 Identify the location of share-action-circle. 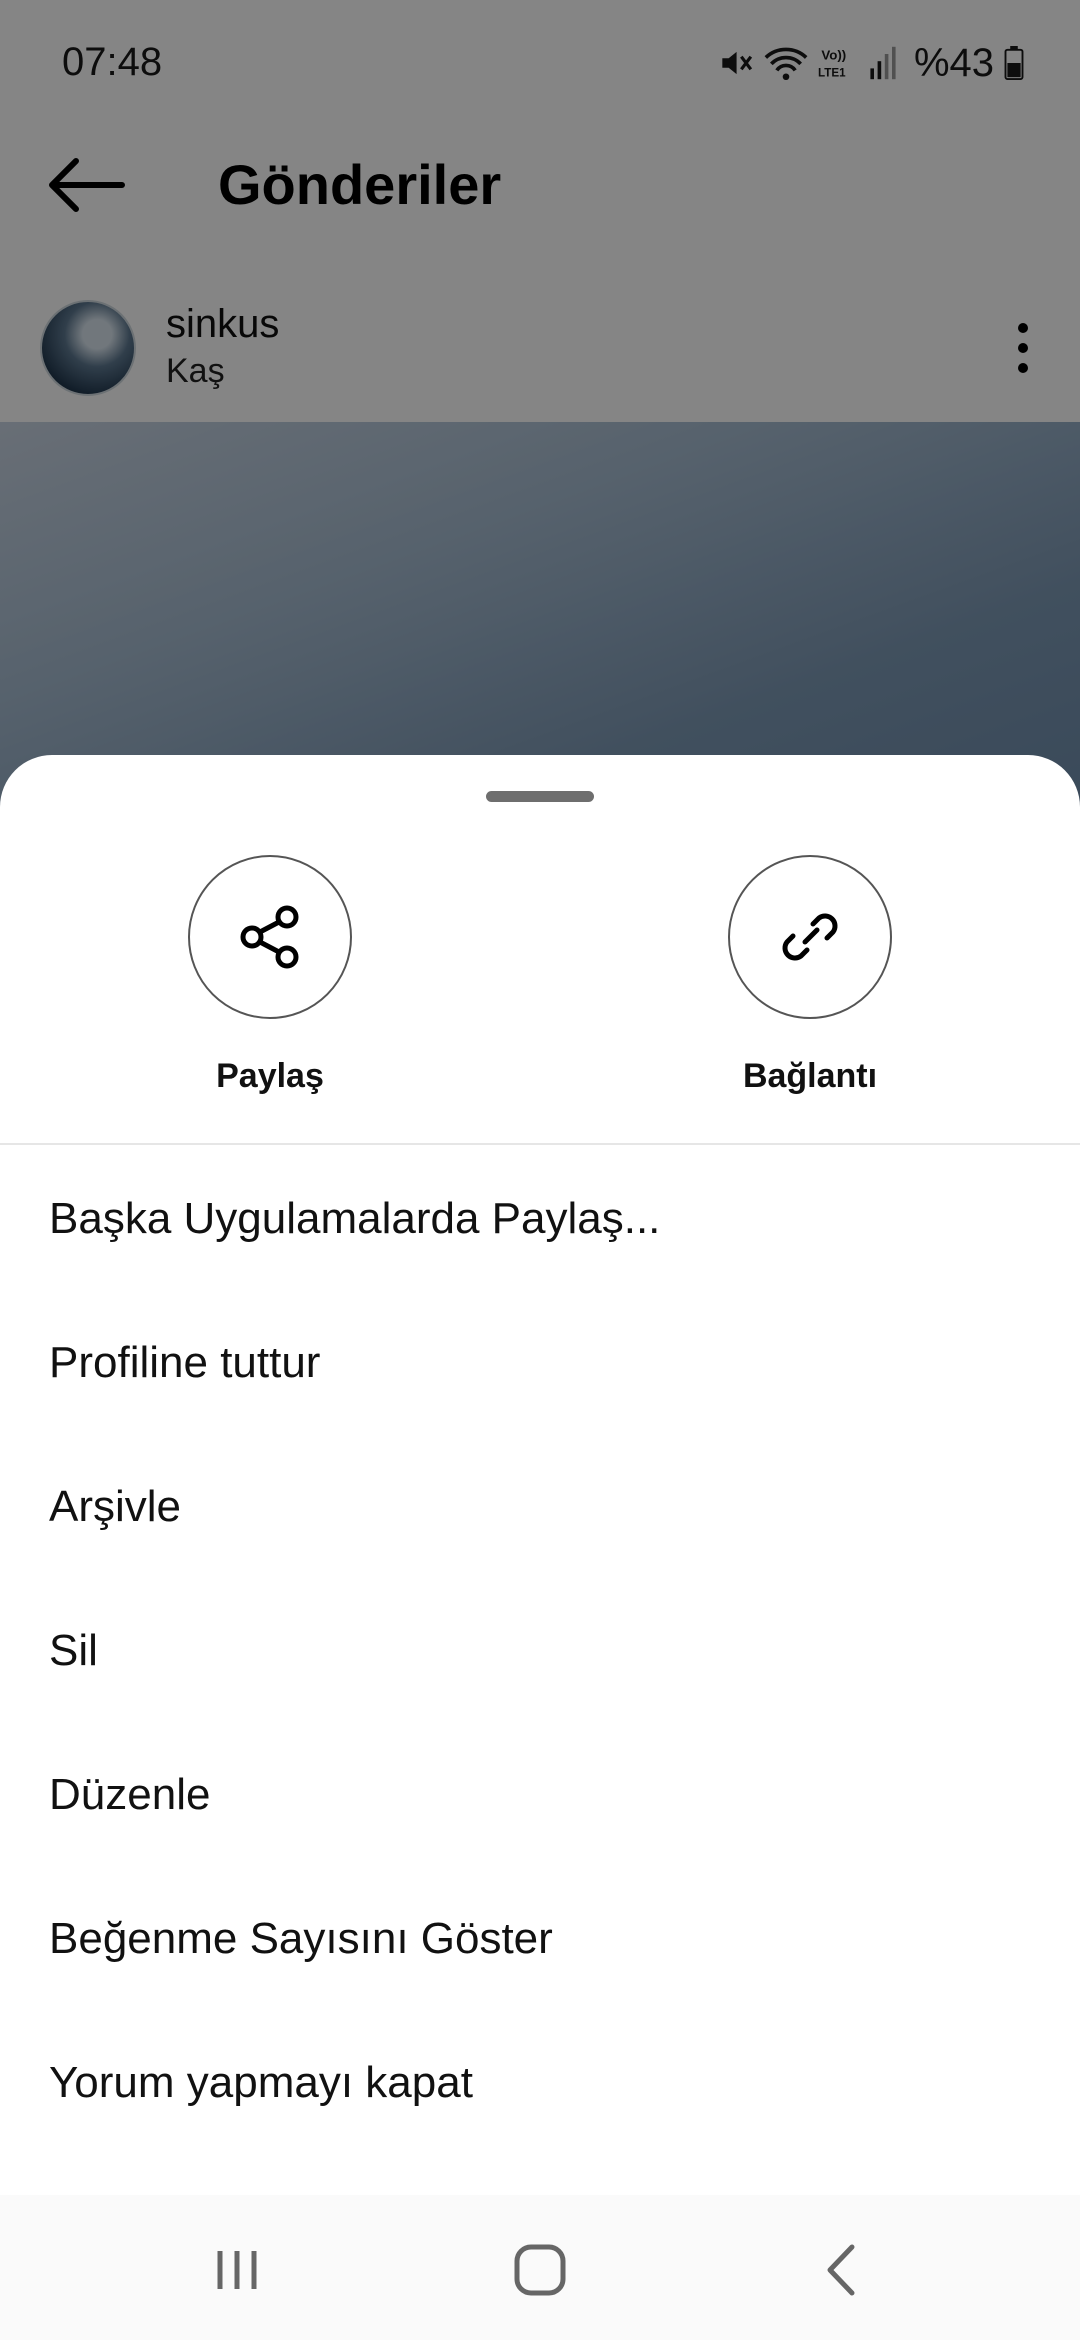
(270, 937).